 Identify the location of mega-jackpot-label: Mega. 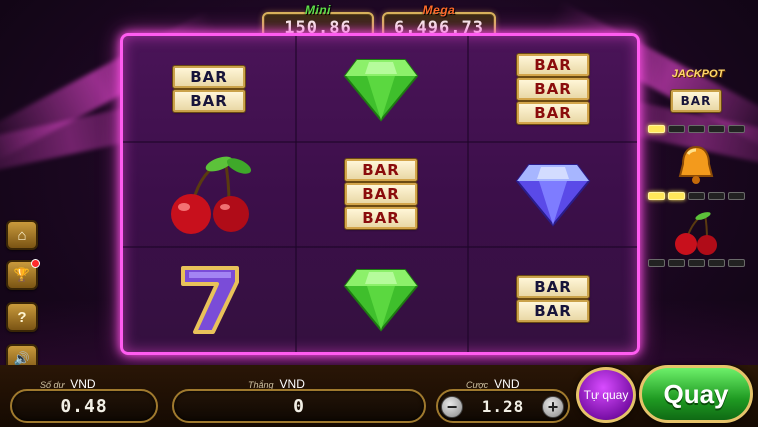
(439, 10).